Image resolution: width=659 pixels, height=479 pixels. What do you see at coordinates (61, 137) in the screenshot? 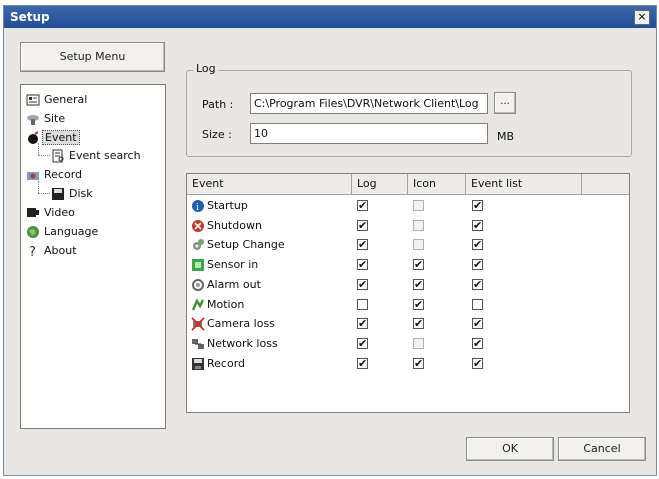
I see `tree-item-label: Event` at bounding box center [61, 137].